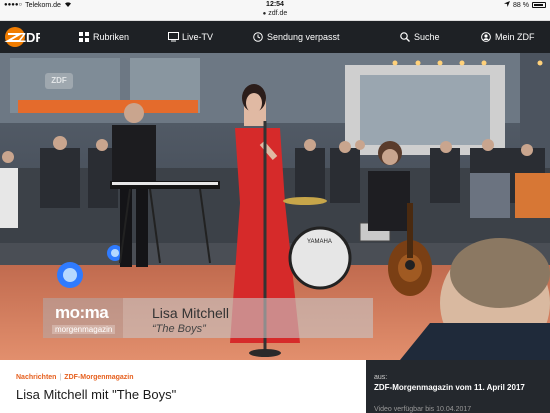 This screenshot has height=413, width=550. What do you see at coordinates (111, 37) in the screenshot?
I see `nav-rubriken-label: Rubriken` at bounding box center [111, 37].